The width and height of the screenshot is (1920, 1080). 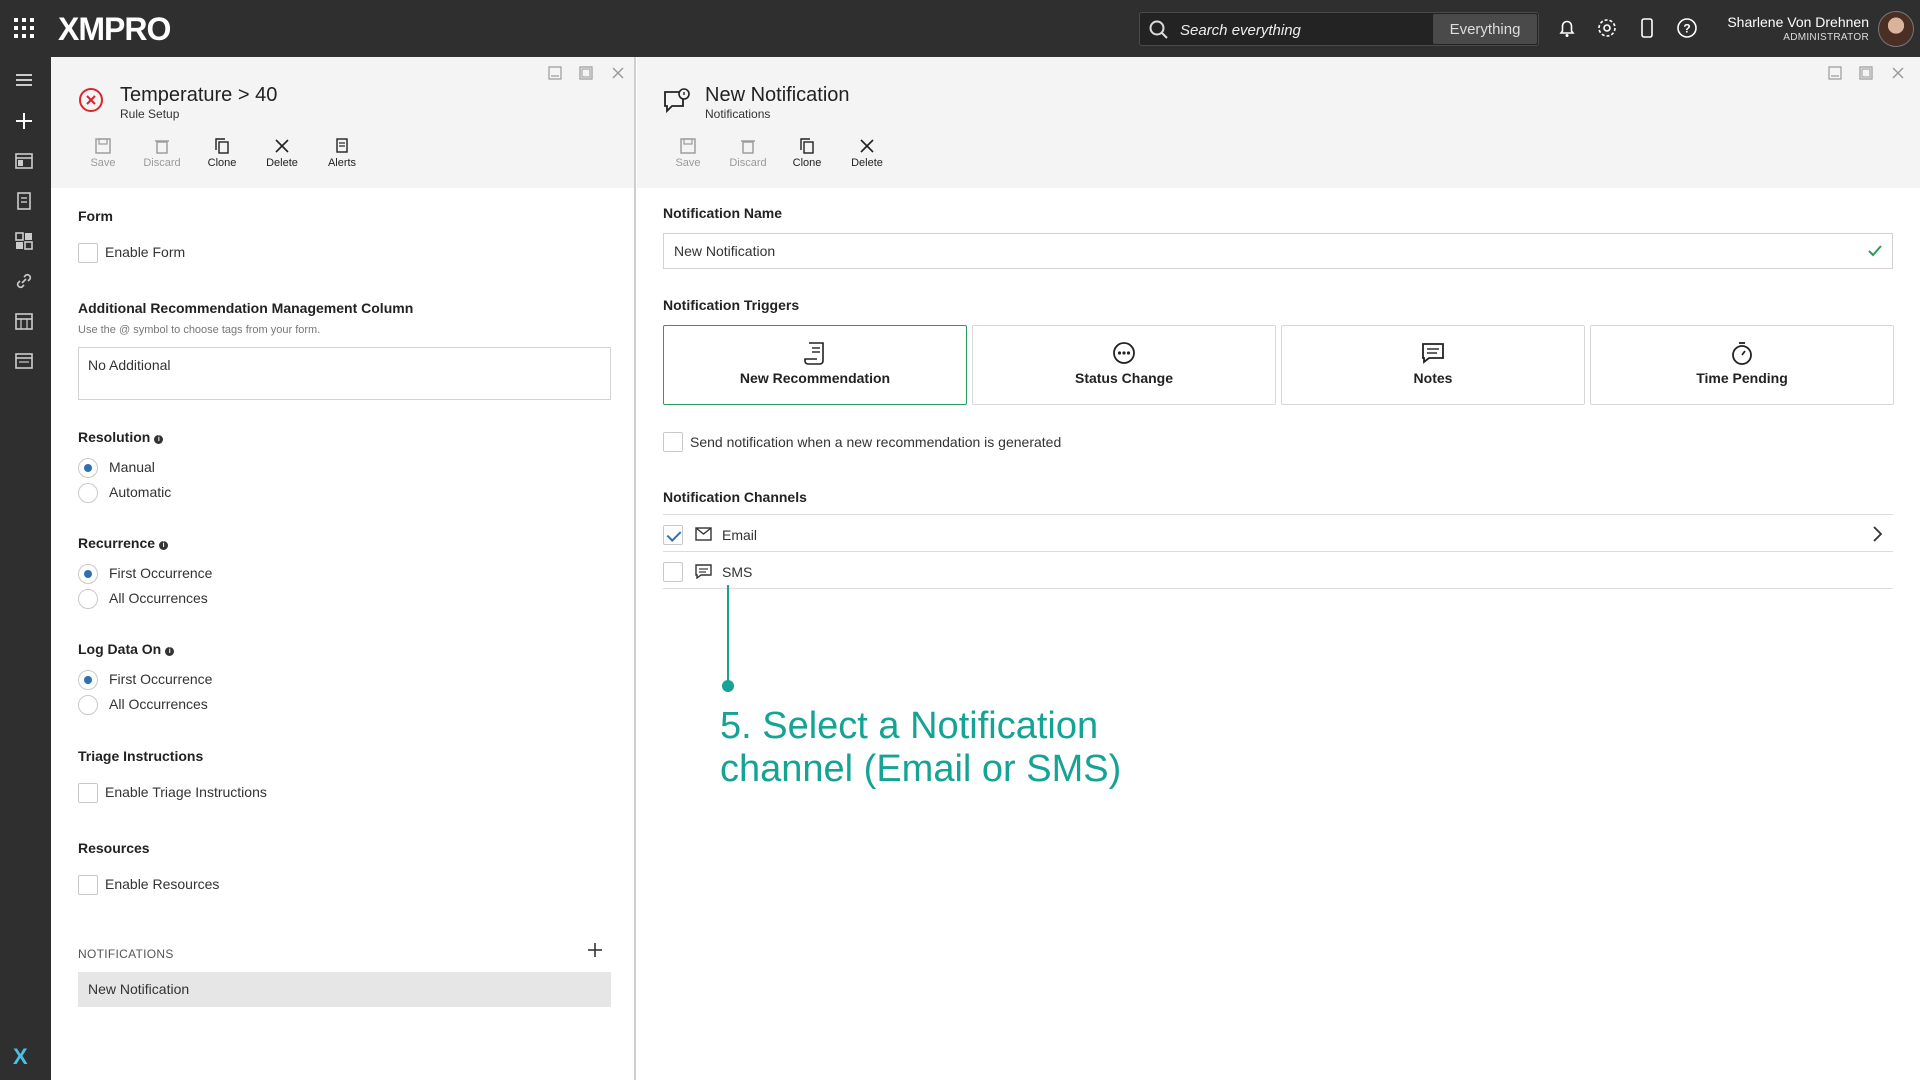 I want to click on apps-icon, so click(x=24, y=241).